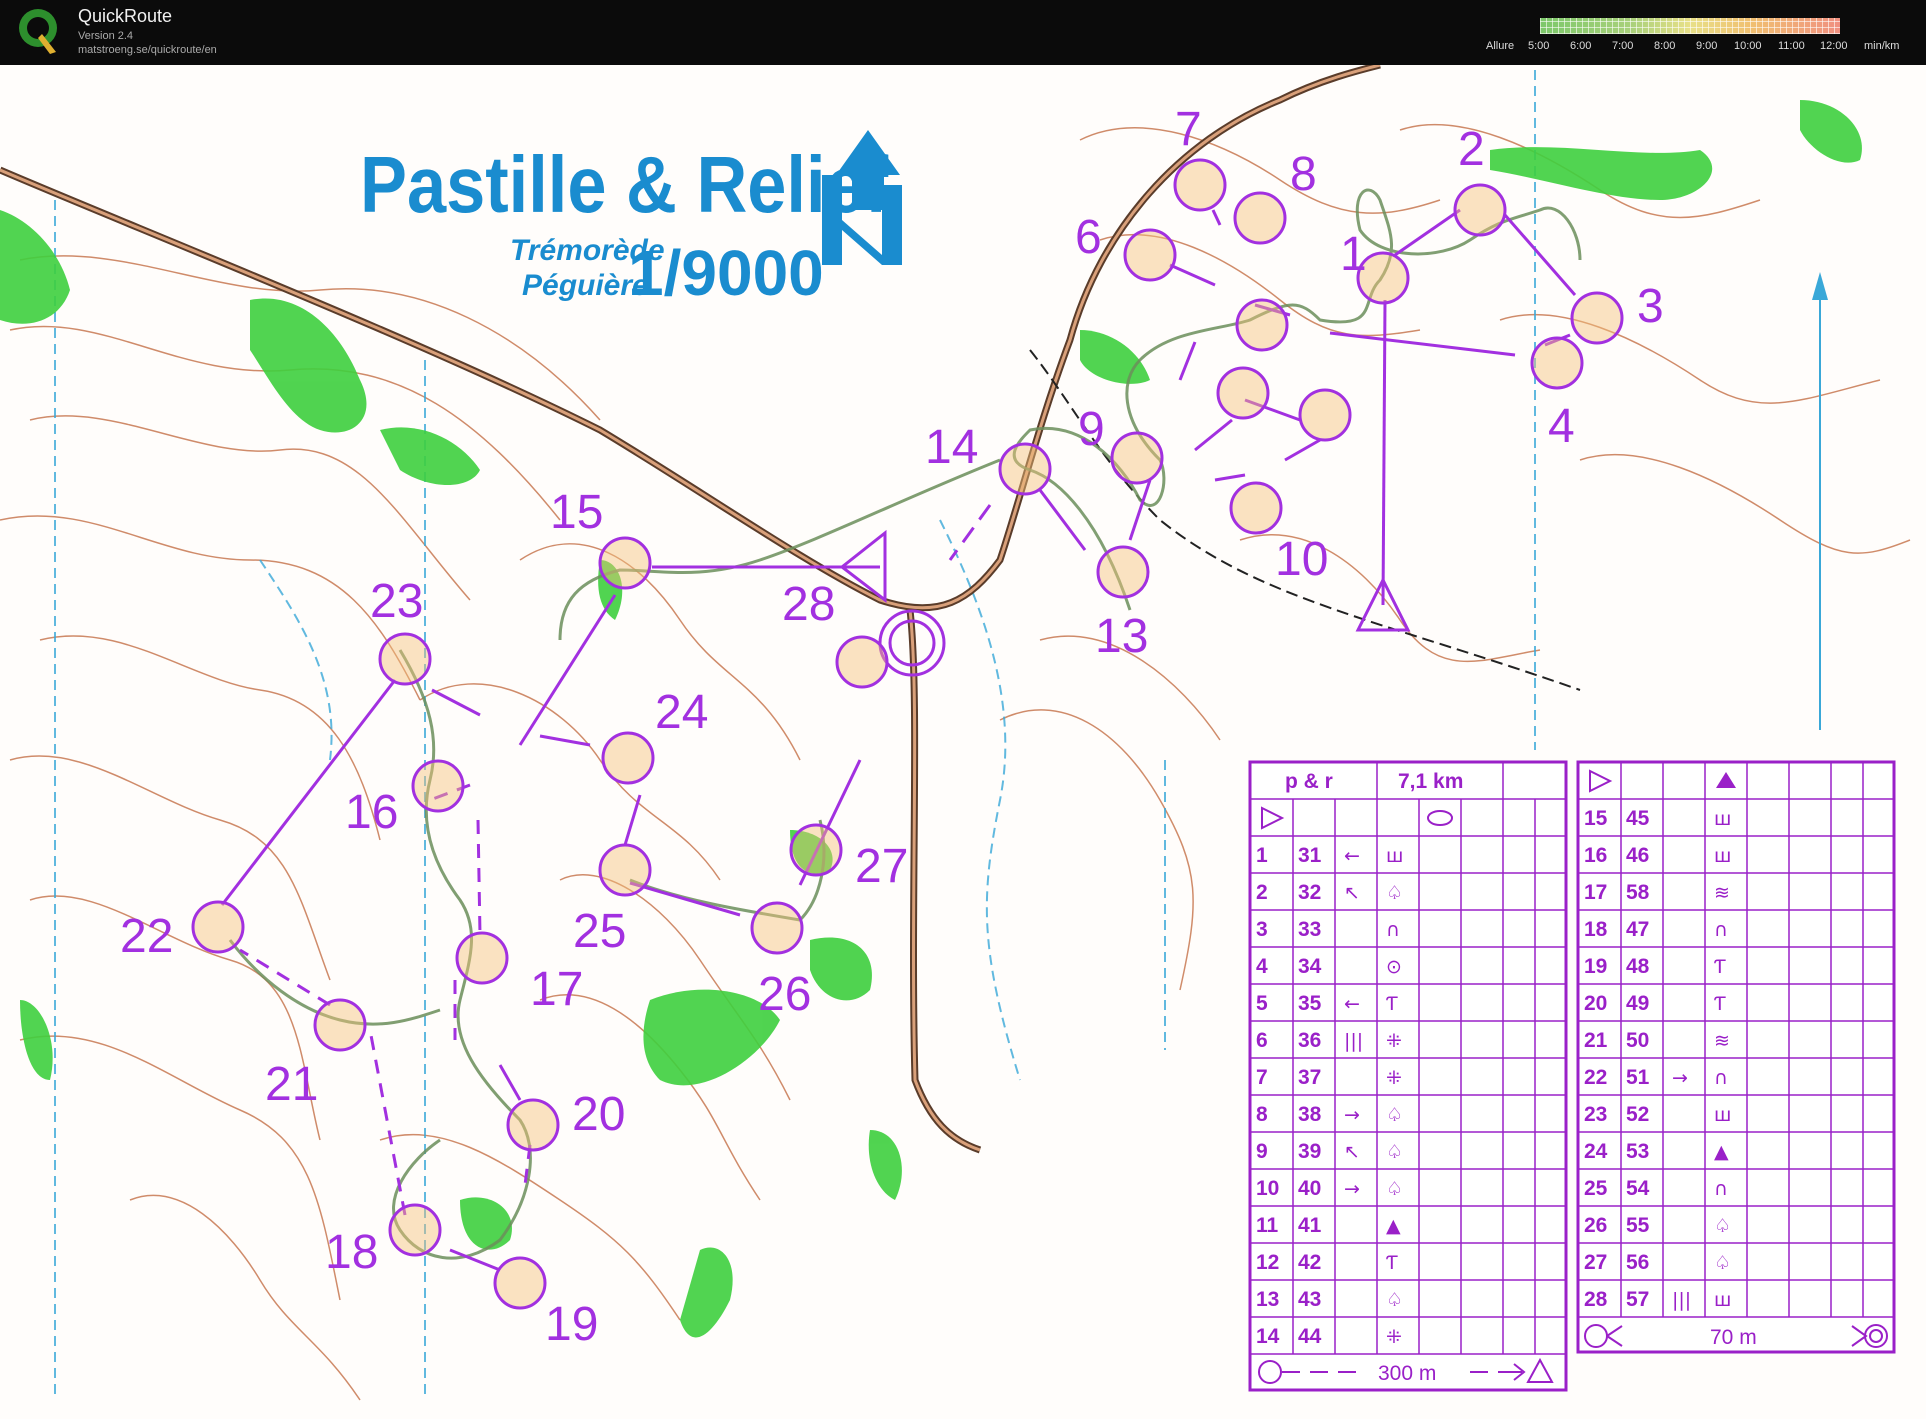  Describe the element at coordinates (1638, 818) in the screenshot. I see `control-code-cell: 45` at that location.